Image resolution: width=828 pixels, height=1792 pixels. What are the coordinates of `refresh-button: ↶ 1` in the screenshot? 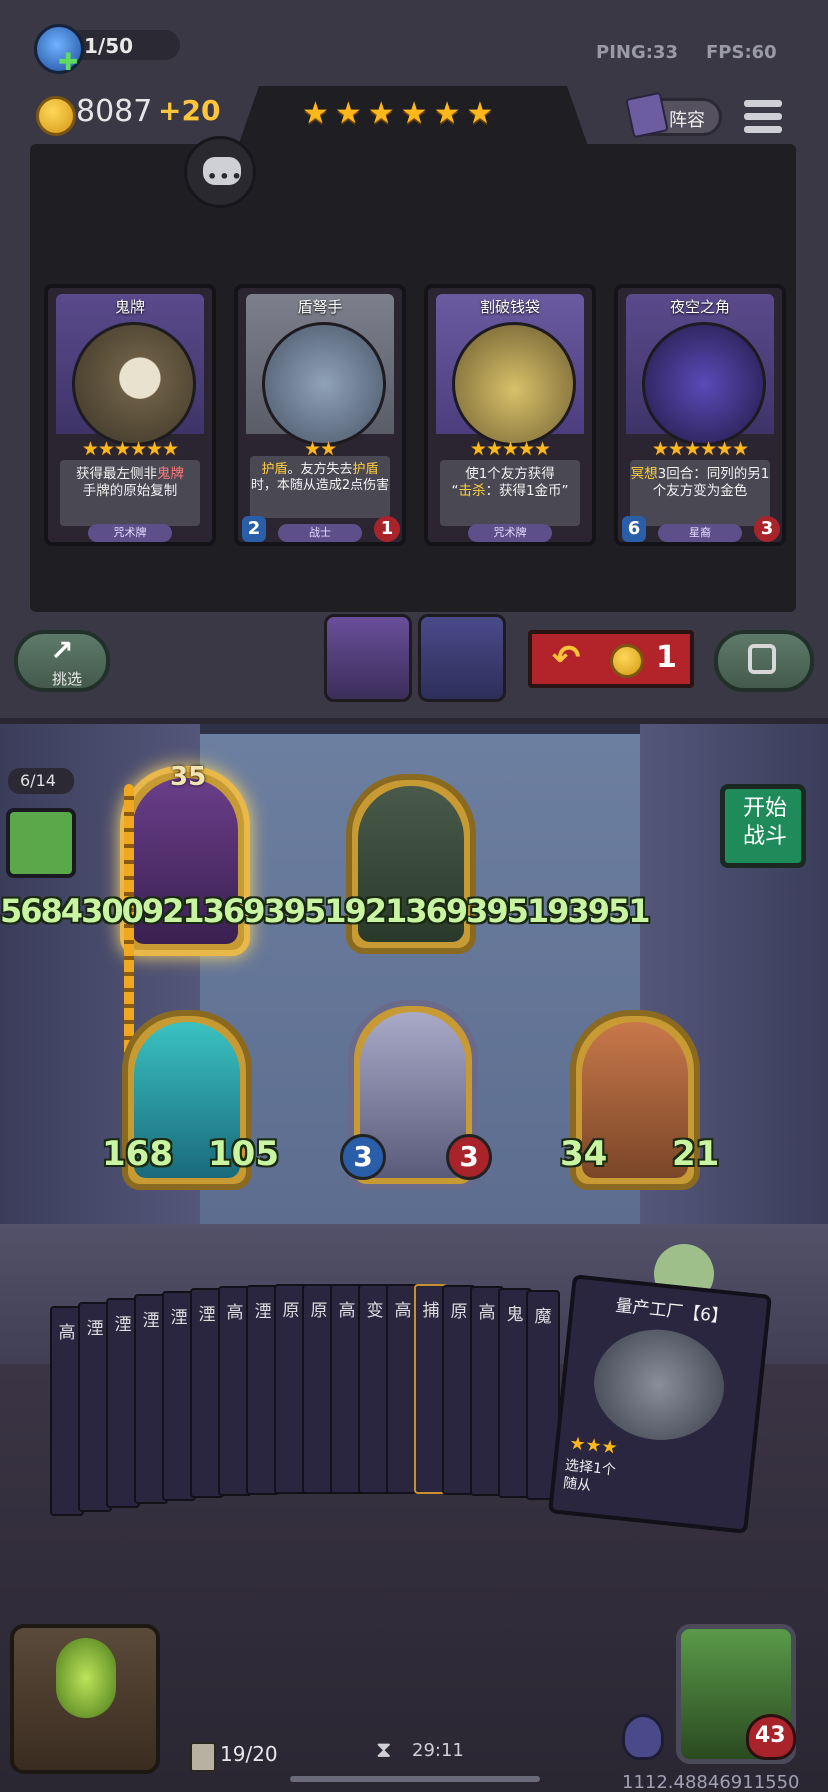 It's located at (611, 659).